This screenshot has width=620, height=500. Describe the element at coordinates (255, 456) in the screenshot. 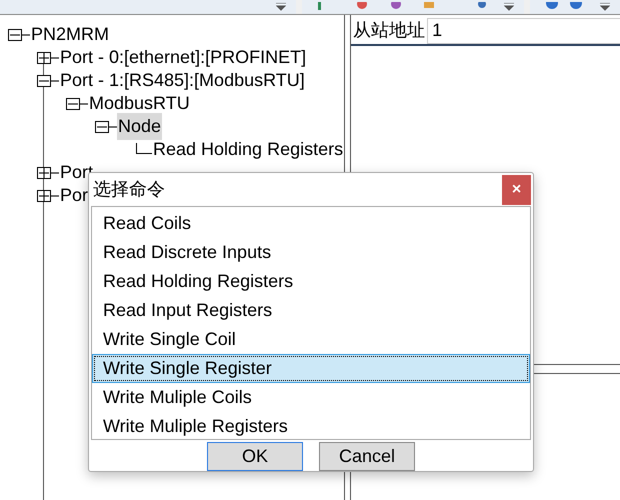

I see `ok-button: OK` at that location.